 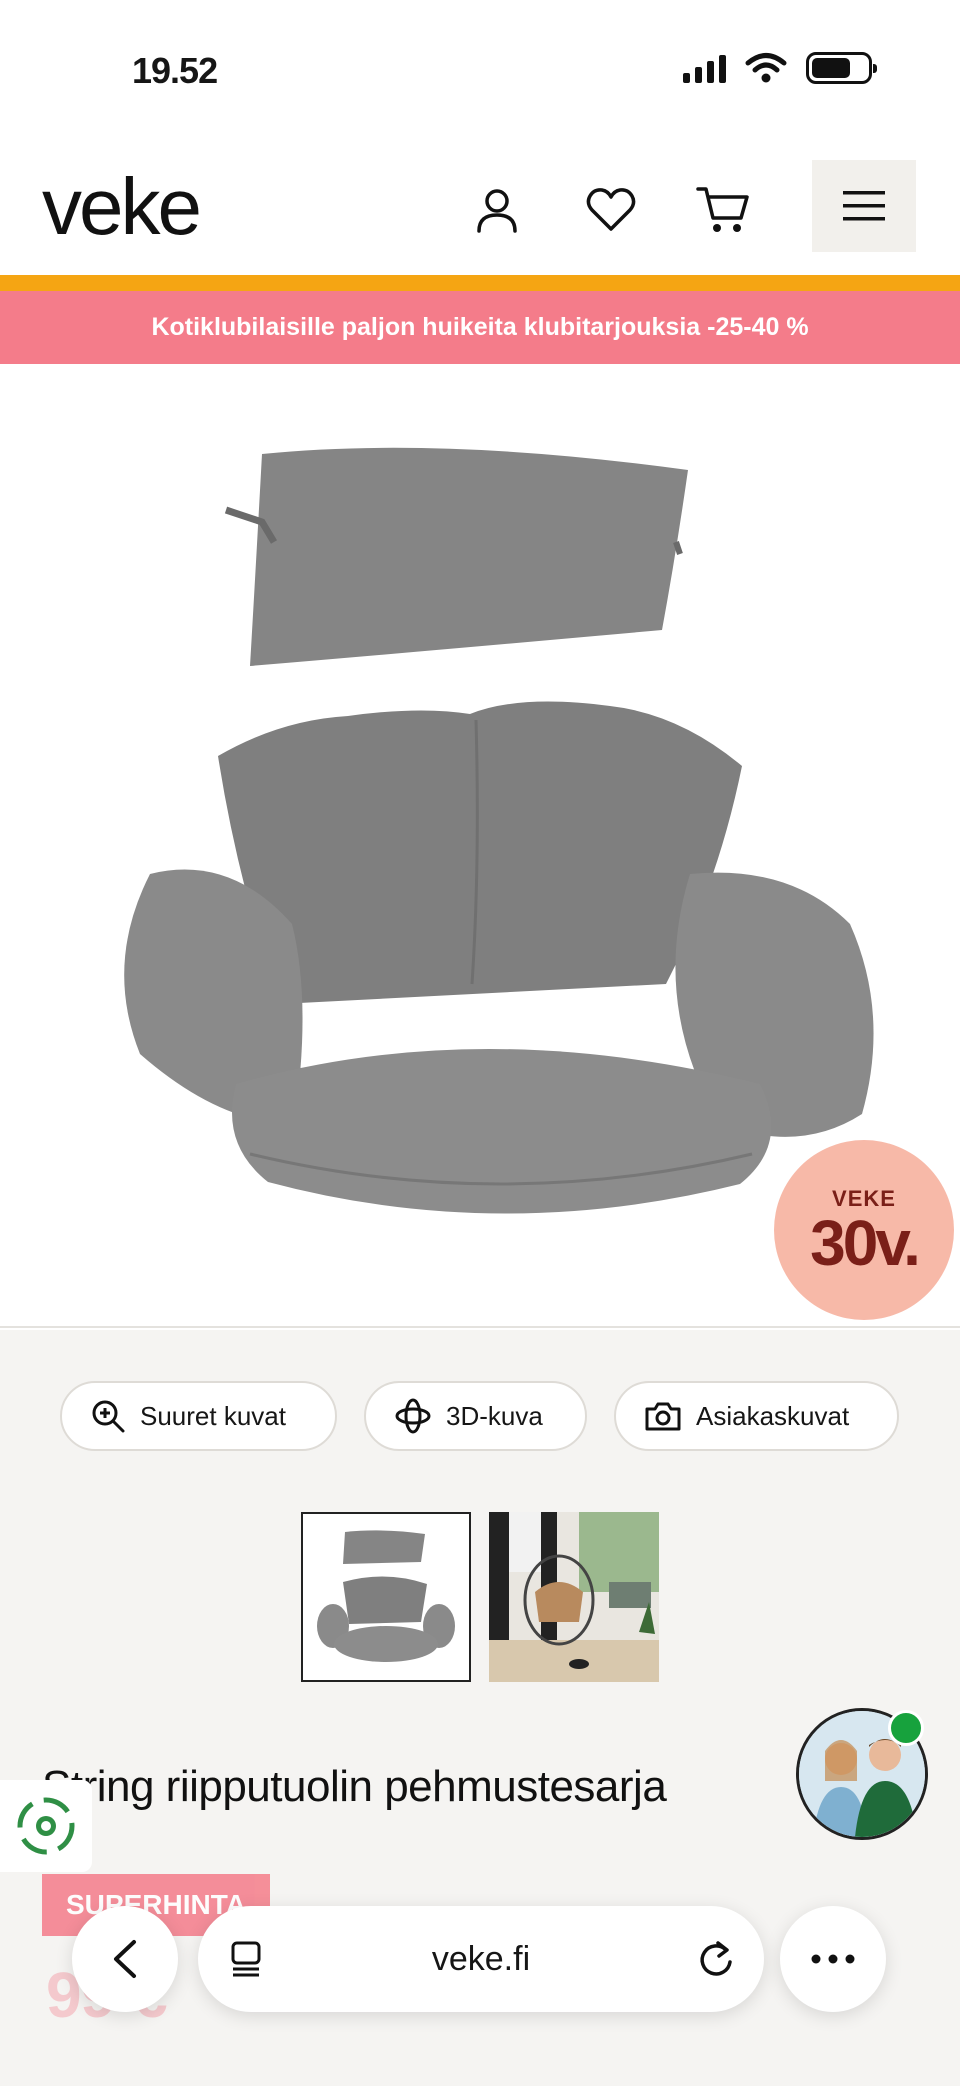 What do you see at coordinates (611, 210) in the screenshot?
I see `heart-icon` at bounding box center [611, 210].